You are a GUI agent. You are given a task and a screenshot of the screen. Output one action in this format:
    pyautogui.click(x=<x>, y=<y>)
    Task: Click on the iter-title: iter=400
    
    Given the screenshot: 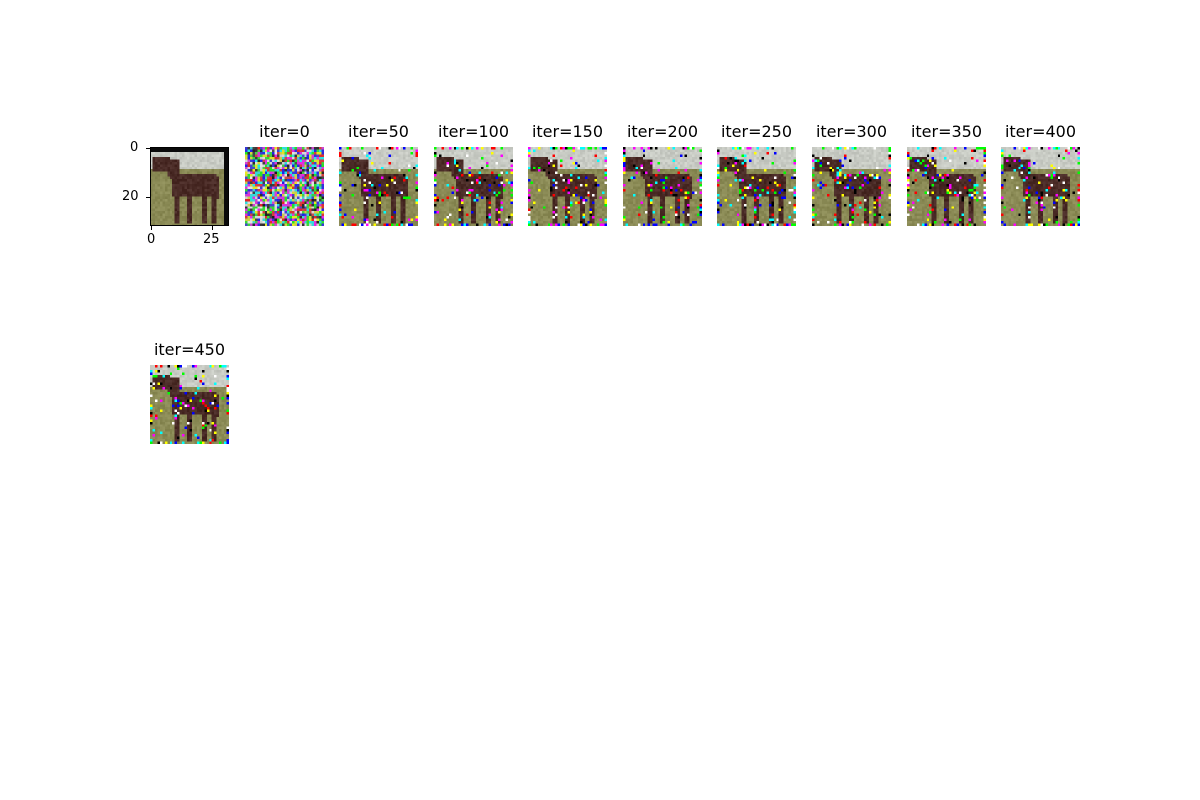 What is the action you would take?
    pyautogui.click(x=1040, y=131)
    